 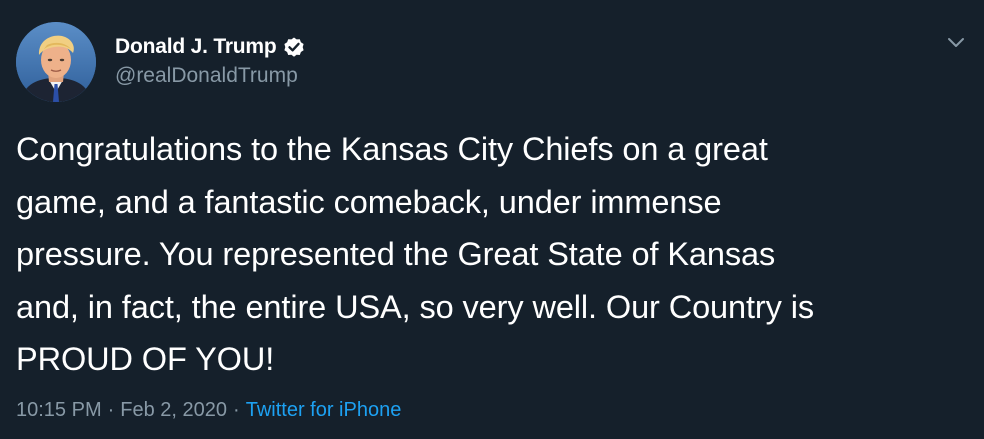 I want to click on name-row: Donald J. Trump, so click(x=210, y=47).